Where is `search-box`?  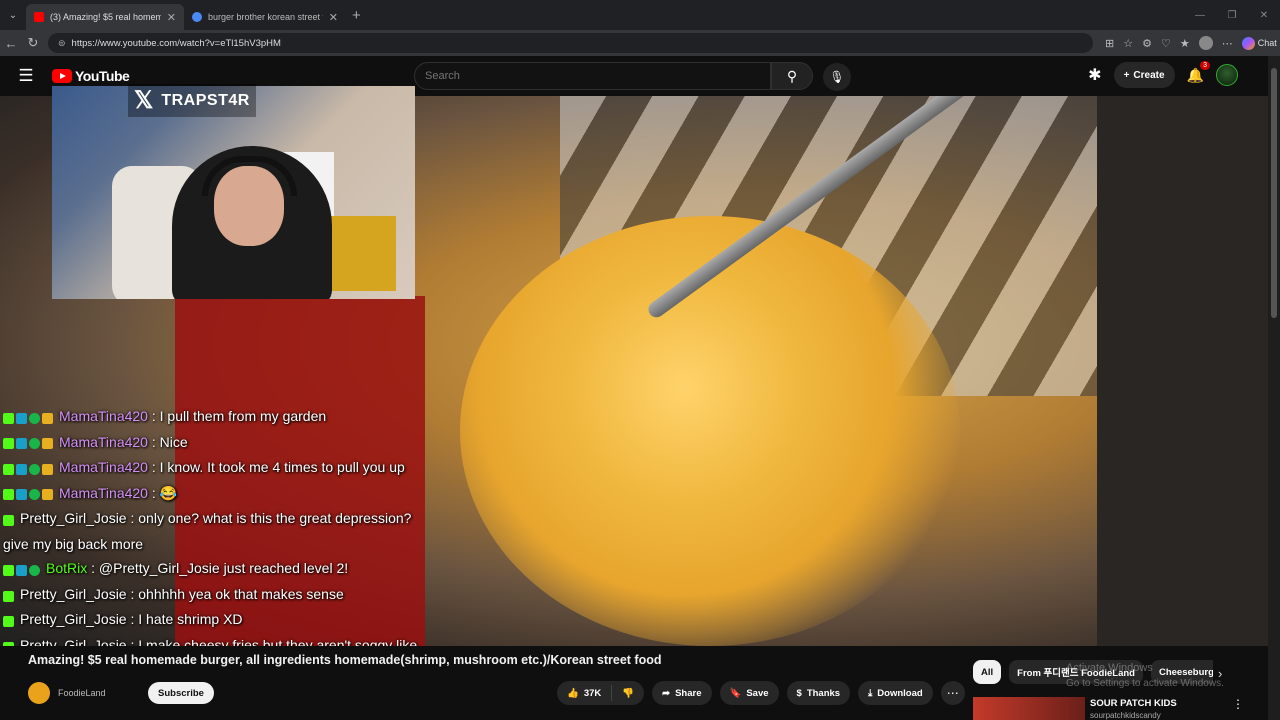 search-box is located at coordinates (592, 76).